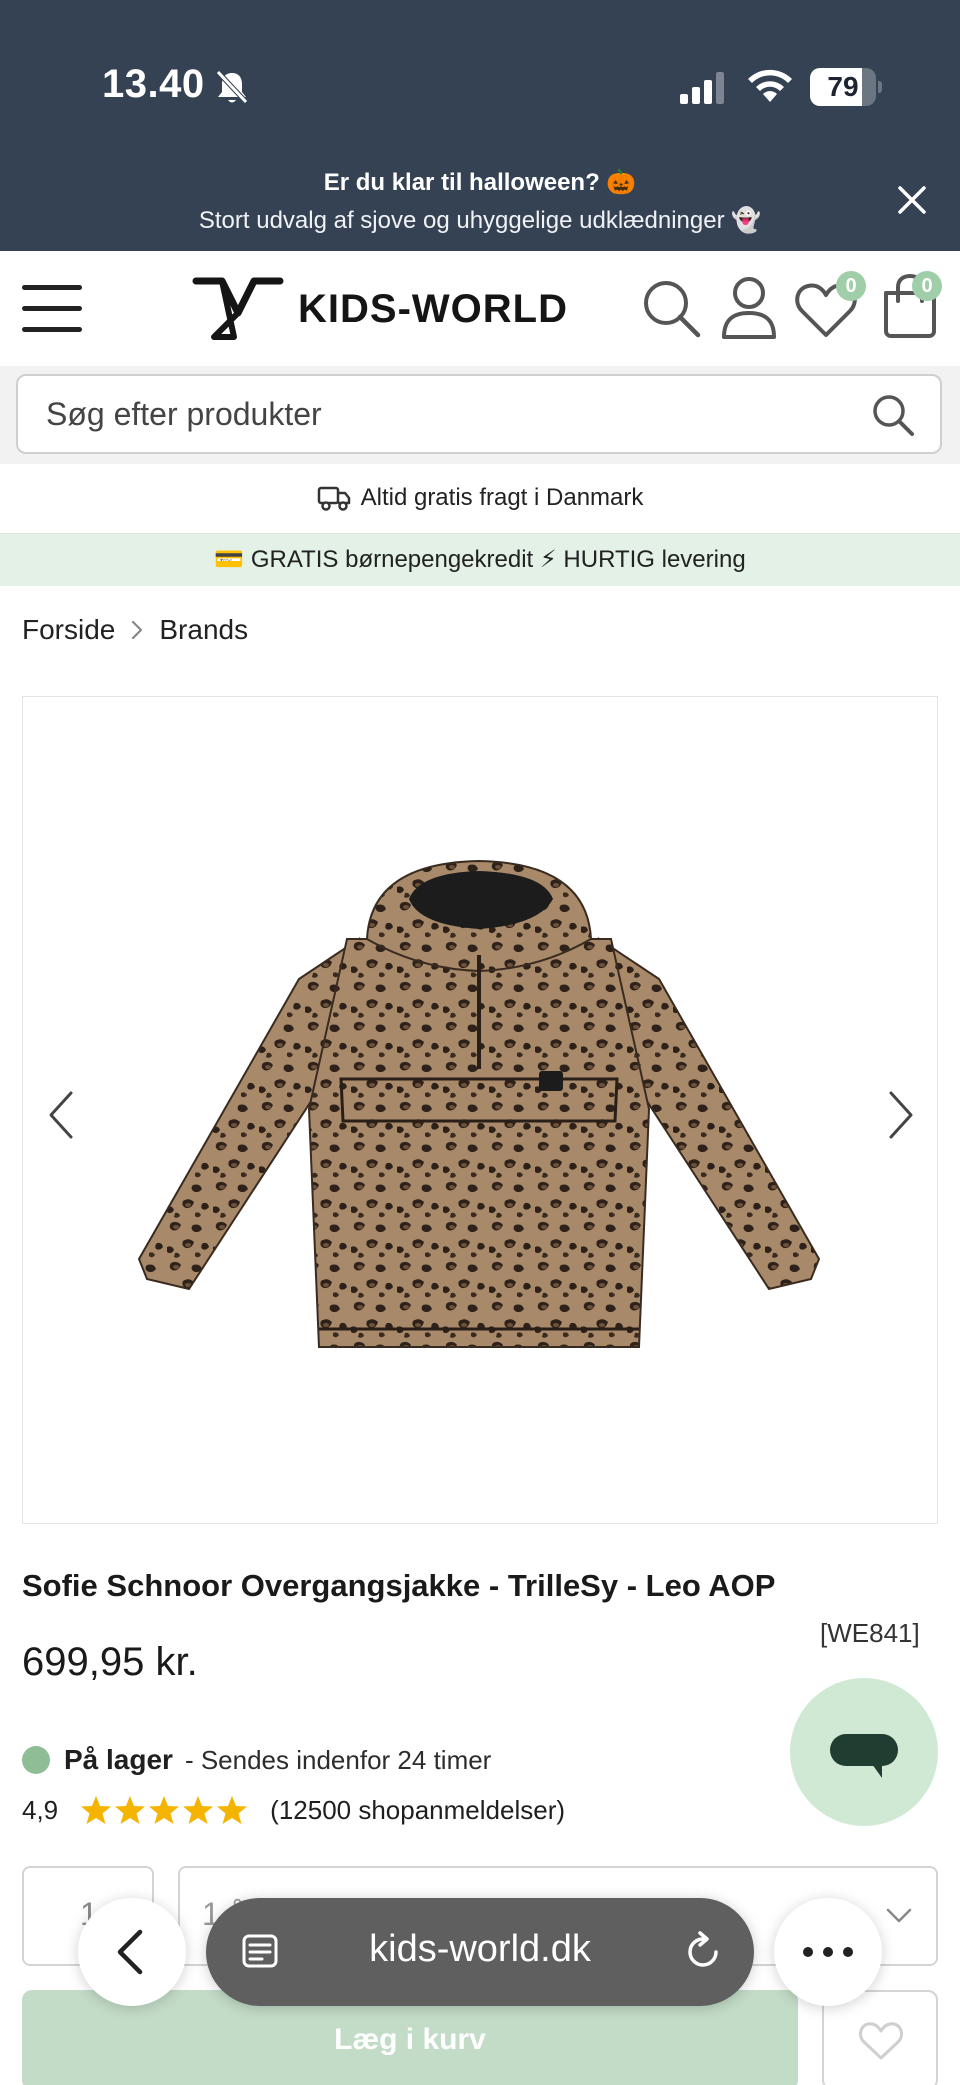 The height and width of the screenshot is (2085, 960). I want to click on truck-icon, so click(333, 498).